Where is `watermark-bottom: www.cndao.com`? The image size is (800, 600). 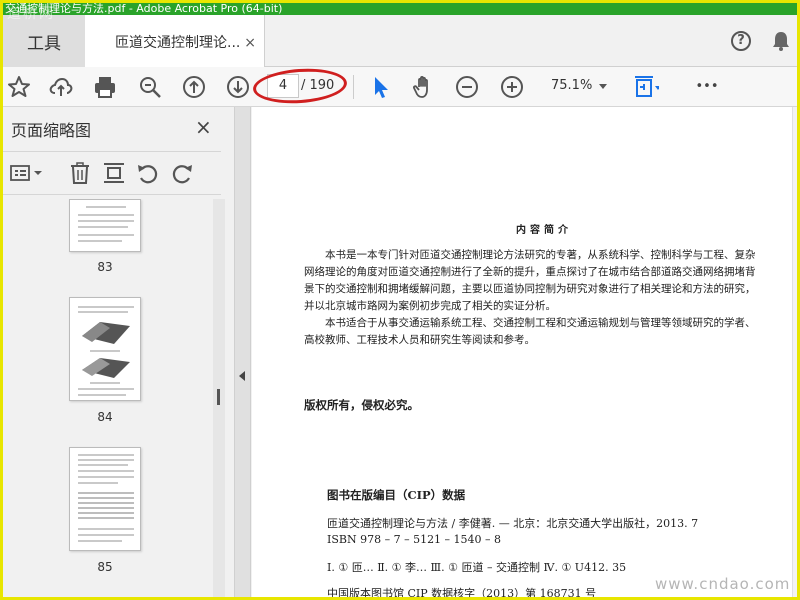 watermark-bottom: www.cndao.com is located at coordinates (723, 584).